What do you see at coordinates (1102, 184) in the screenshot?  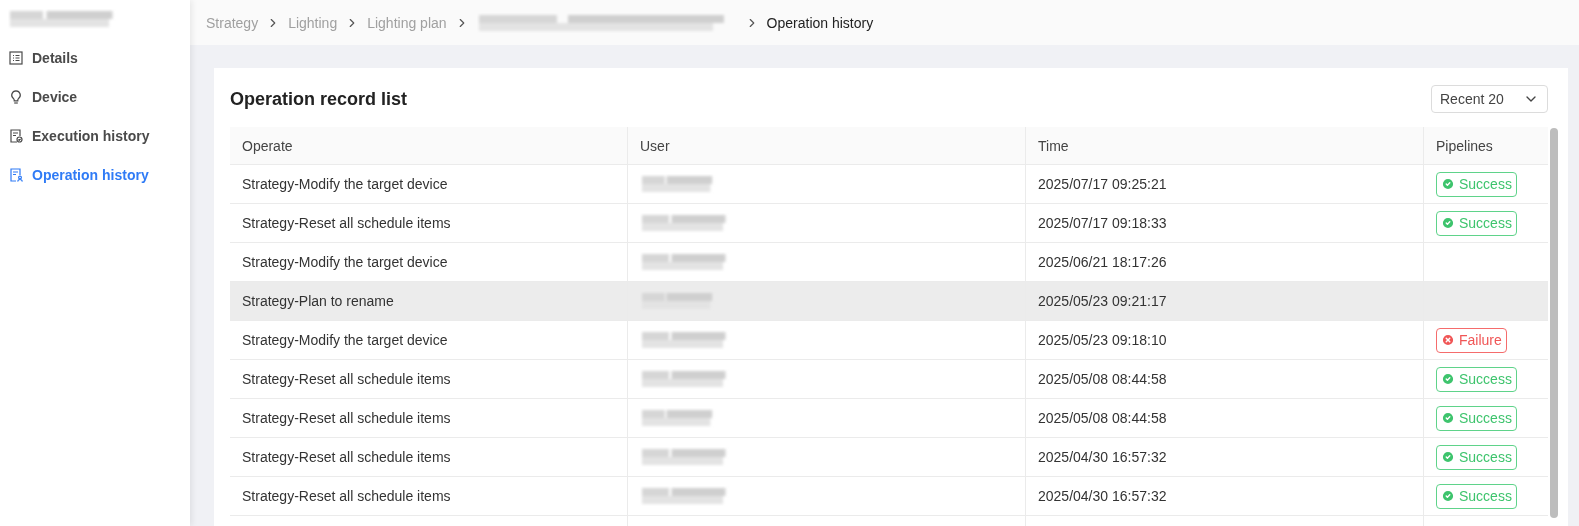 I see `table-cell-text: 2025/07/17 09:25:21` at bounding box center [1102, 184].